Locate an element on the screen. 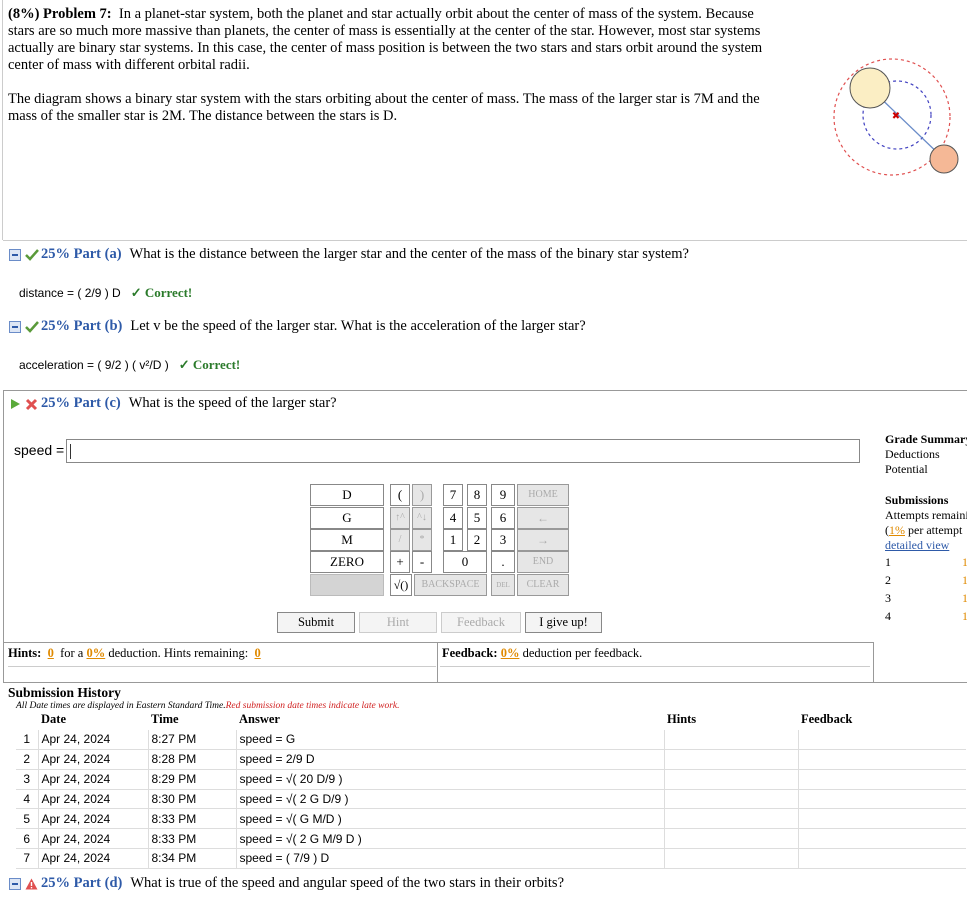 The image size is (967, 898). key-3: 3 is located at coordinates (503, 540).